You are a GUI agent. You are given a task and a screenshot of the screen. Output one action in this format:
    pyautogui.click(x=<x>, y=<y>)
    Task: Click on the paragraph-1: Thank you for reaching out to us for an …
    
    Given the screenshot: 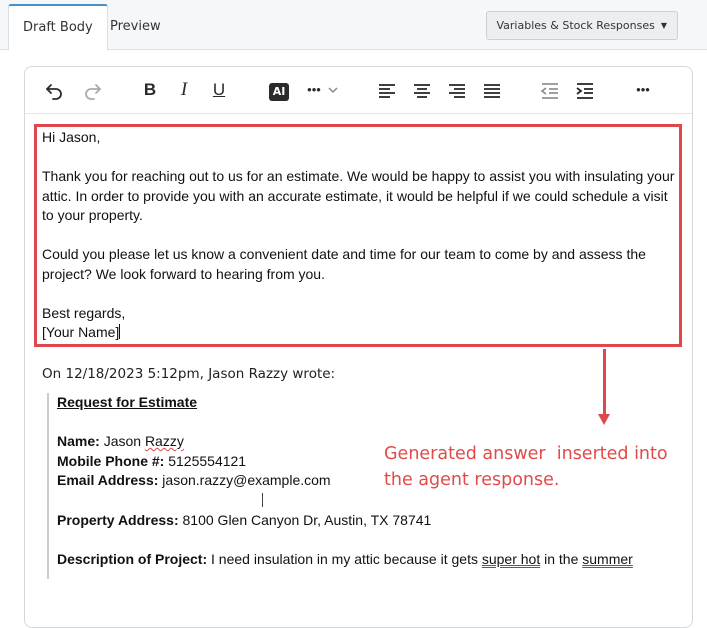 What is the action you would take?
    pyautogui.click(x=358, y=195)
    